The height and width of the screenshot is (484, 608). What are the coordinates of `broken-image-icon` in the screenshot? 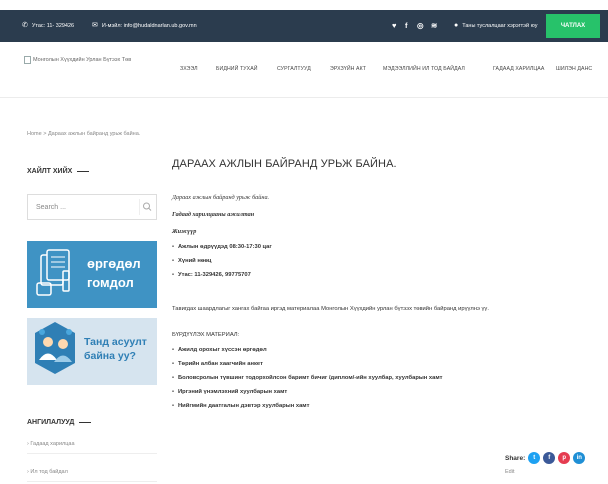 It's located at (27, 60).